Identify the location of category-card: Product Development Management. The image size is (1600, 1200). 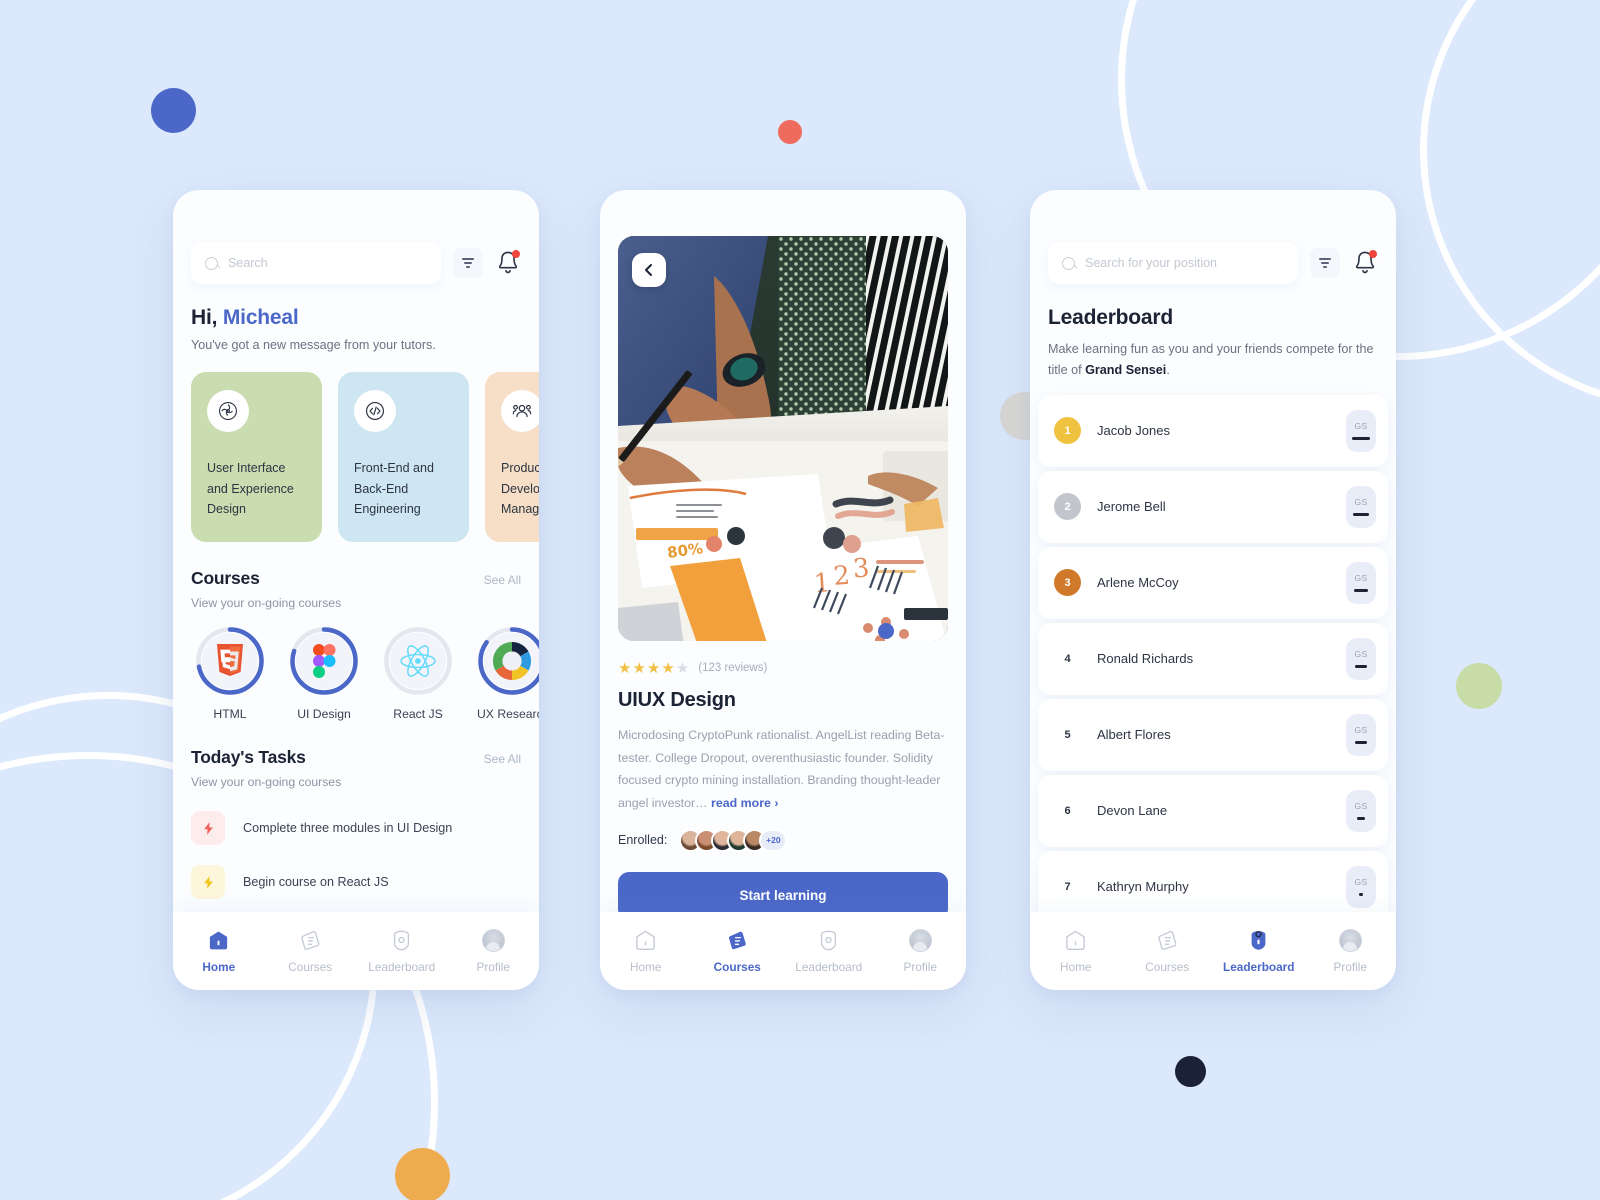
(512, 457).